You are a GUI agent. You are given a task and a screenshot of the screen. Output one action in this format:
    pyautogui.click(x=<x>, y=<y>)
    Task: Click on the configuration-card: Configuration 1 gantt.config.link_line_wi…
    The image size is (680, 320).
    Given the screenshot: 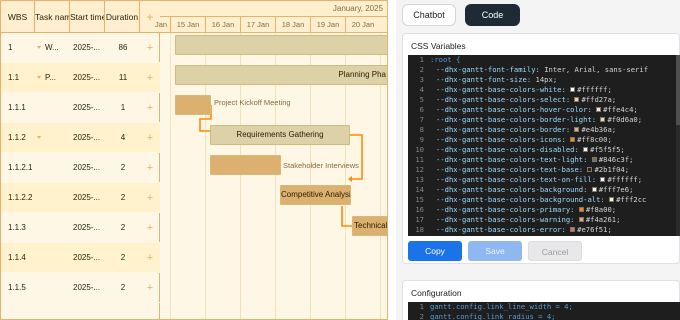 What is the action you would take?
    pyautogui.click(x=541, y=300)
    